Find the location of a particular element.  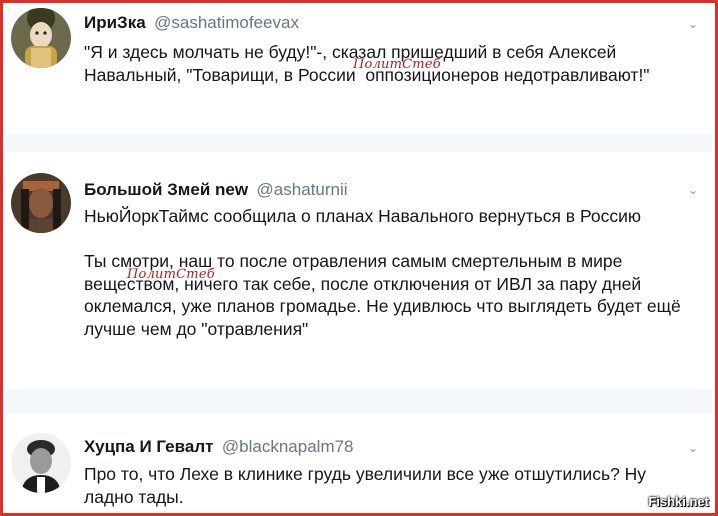

author-name: ИриЗка is located at coordinates (115, 22).